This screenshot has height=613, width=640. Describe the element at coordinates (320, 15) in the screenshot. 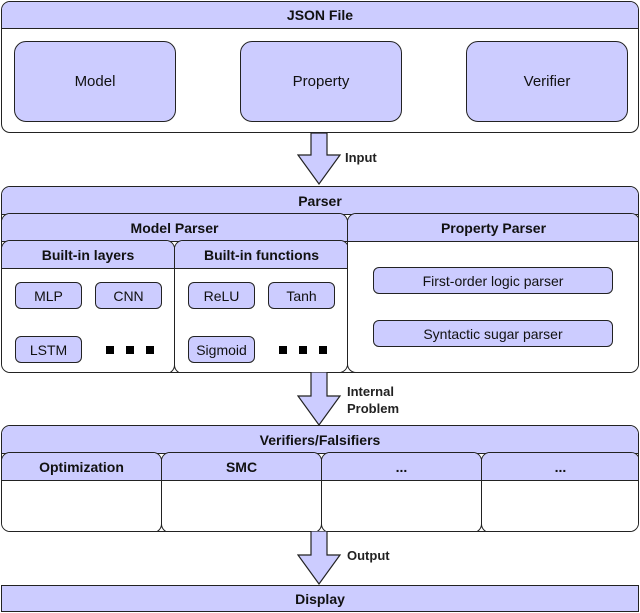

I see `json-file-title: JSON File` at that location.